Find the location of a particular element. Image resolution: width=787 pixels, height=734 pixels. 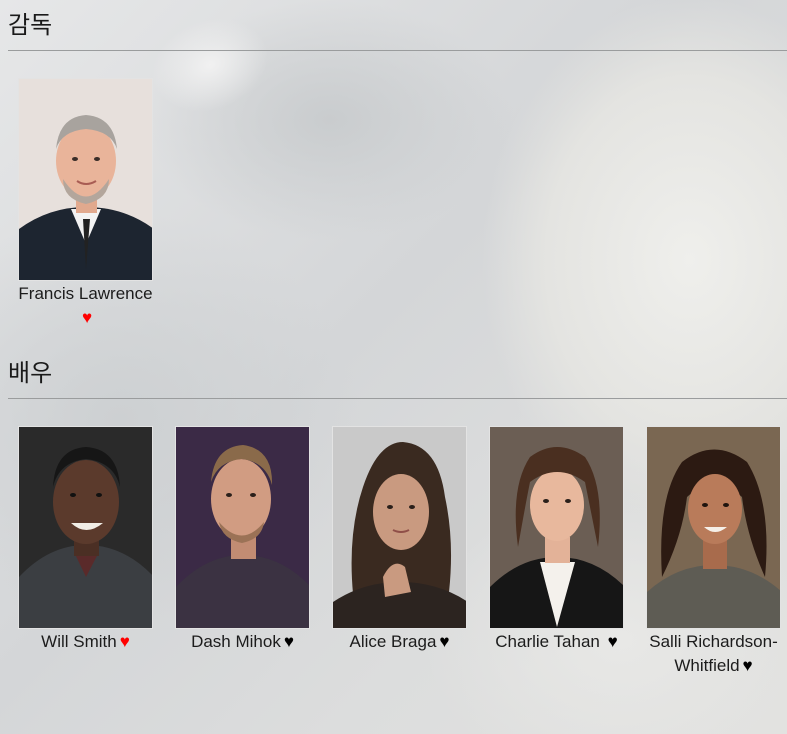

person-name: Will Smith ♥ is located at coordinates (85, 641).